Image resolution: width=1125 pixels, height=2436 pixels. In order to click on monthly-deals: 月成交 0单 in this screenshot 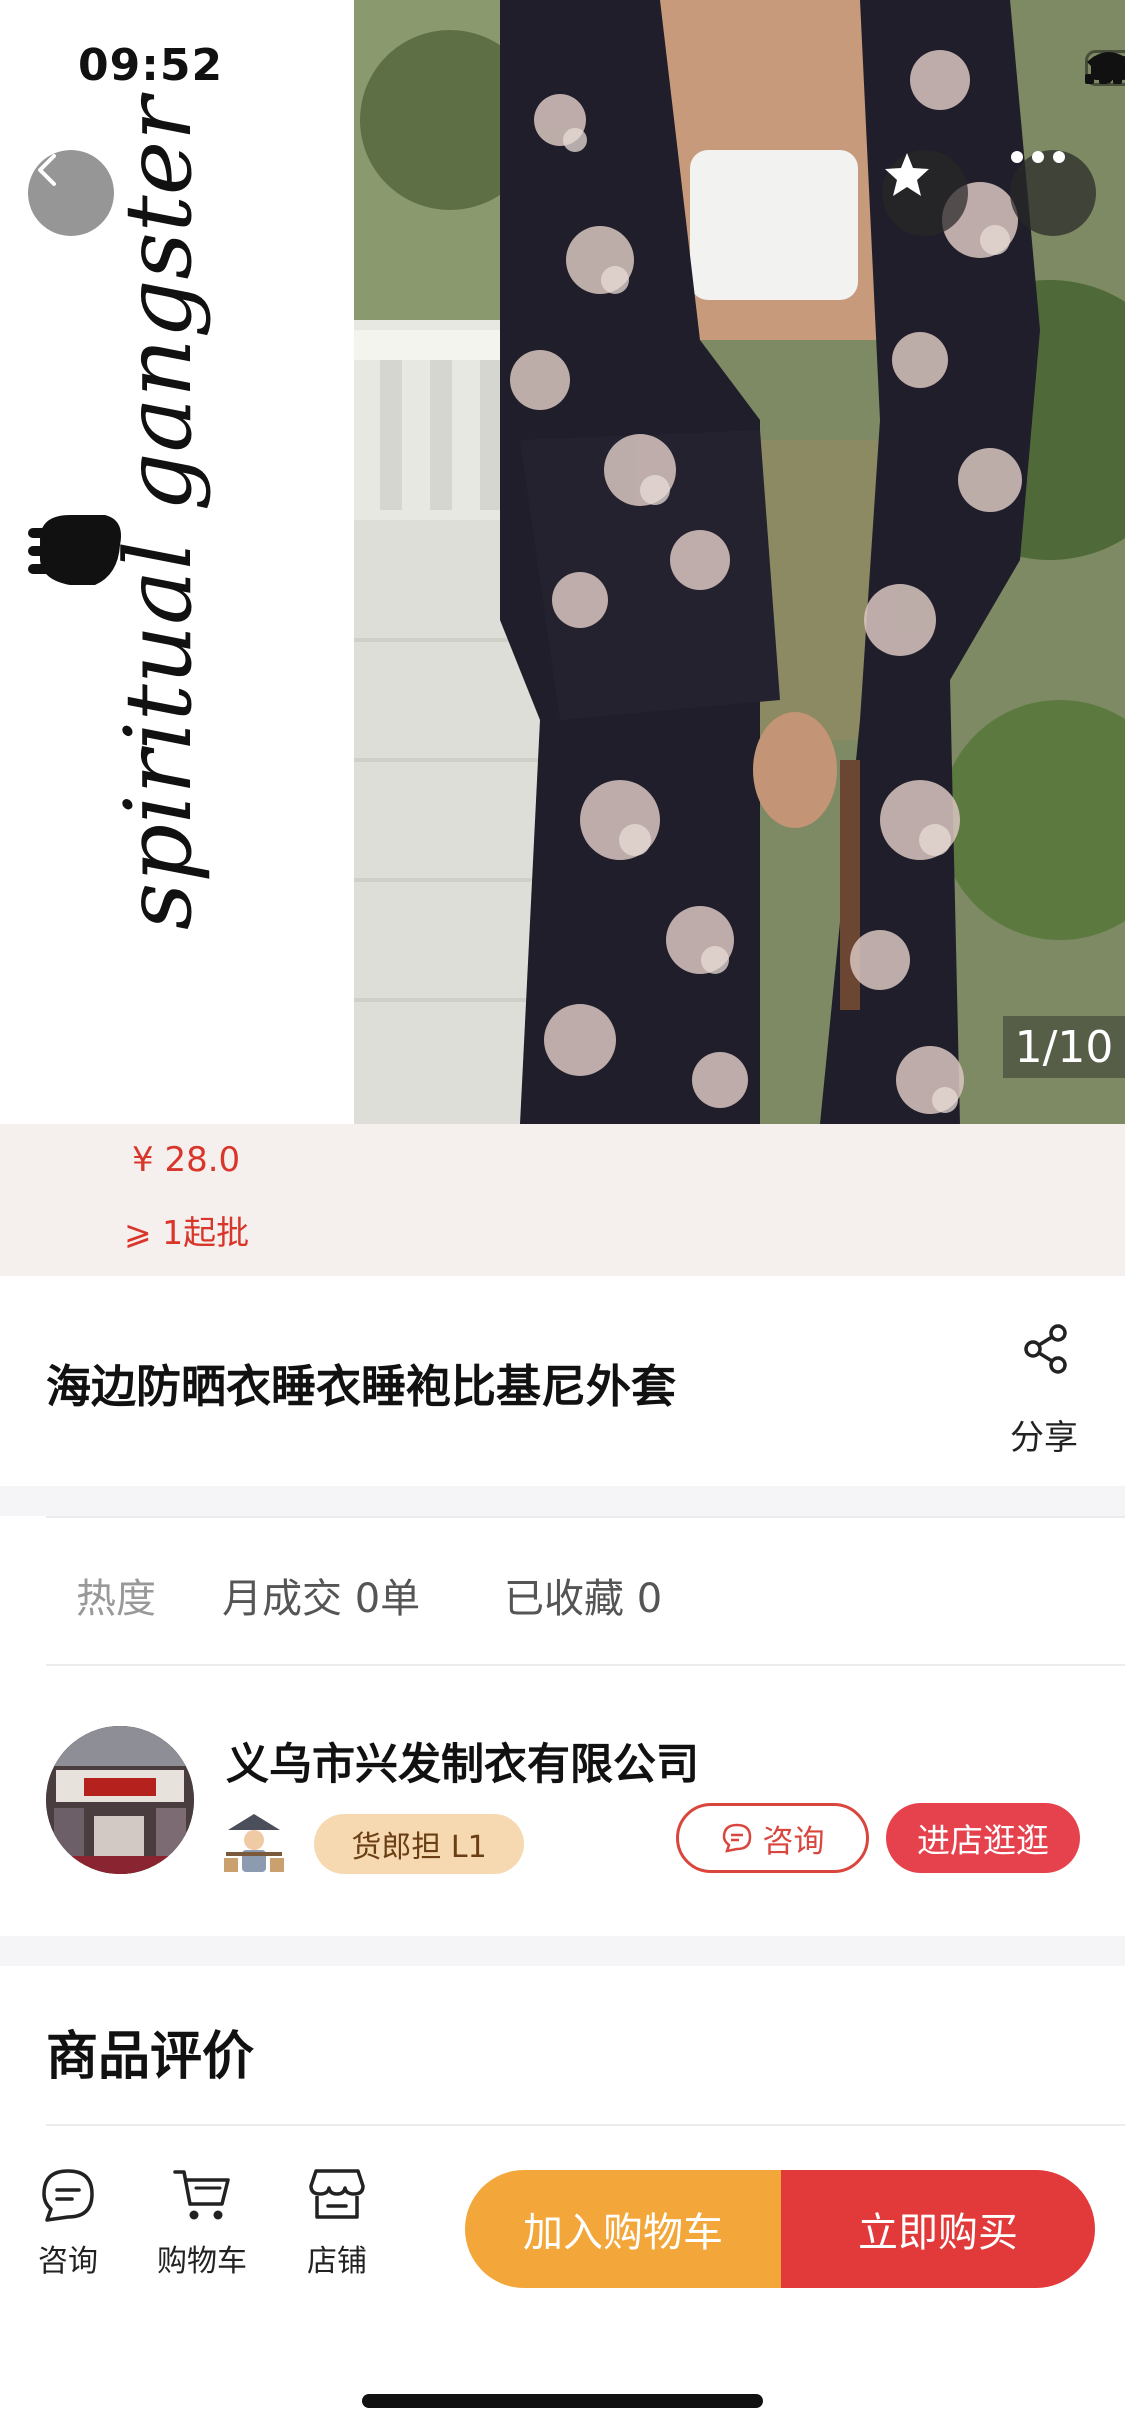, I will do `click(321, 1599)`.